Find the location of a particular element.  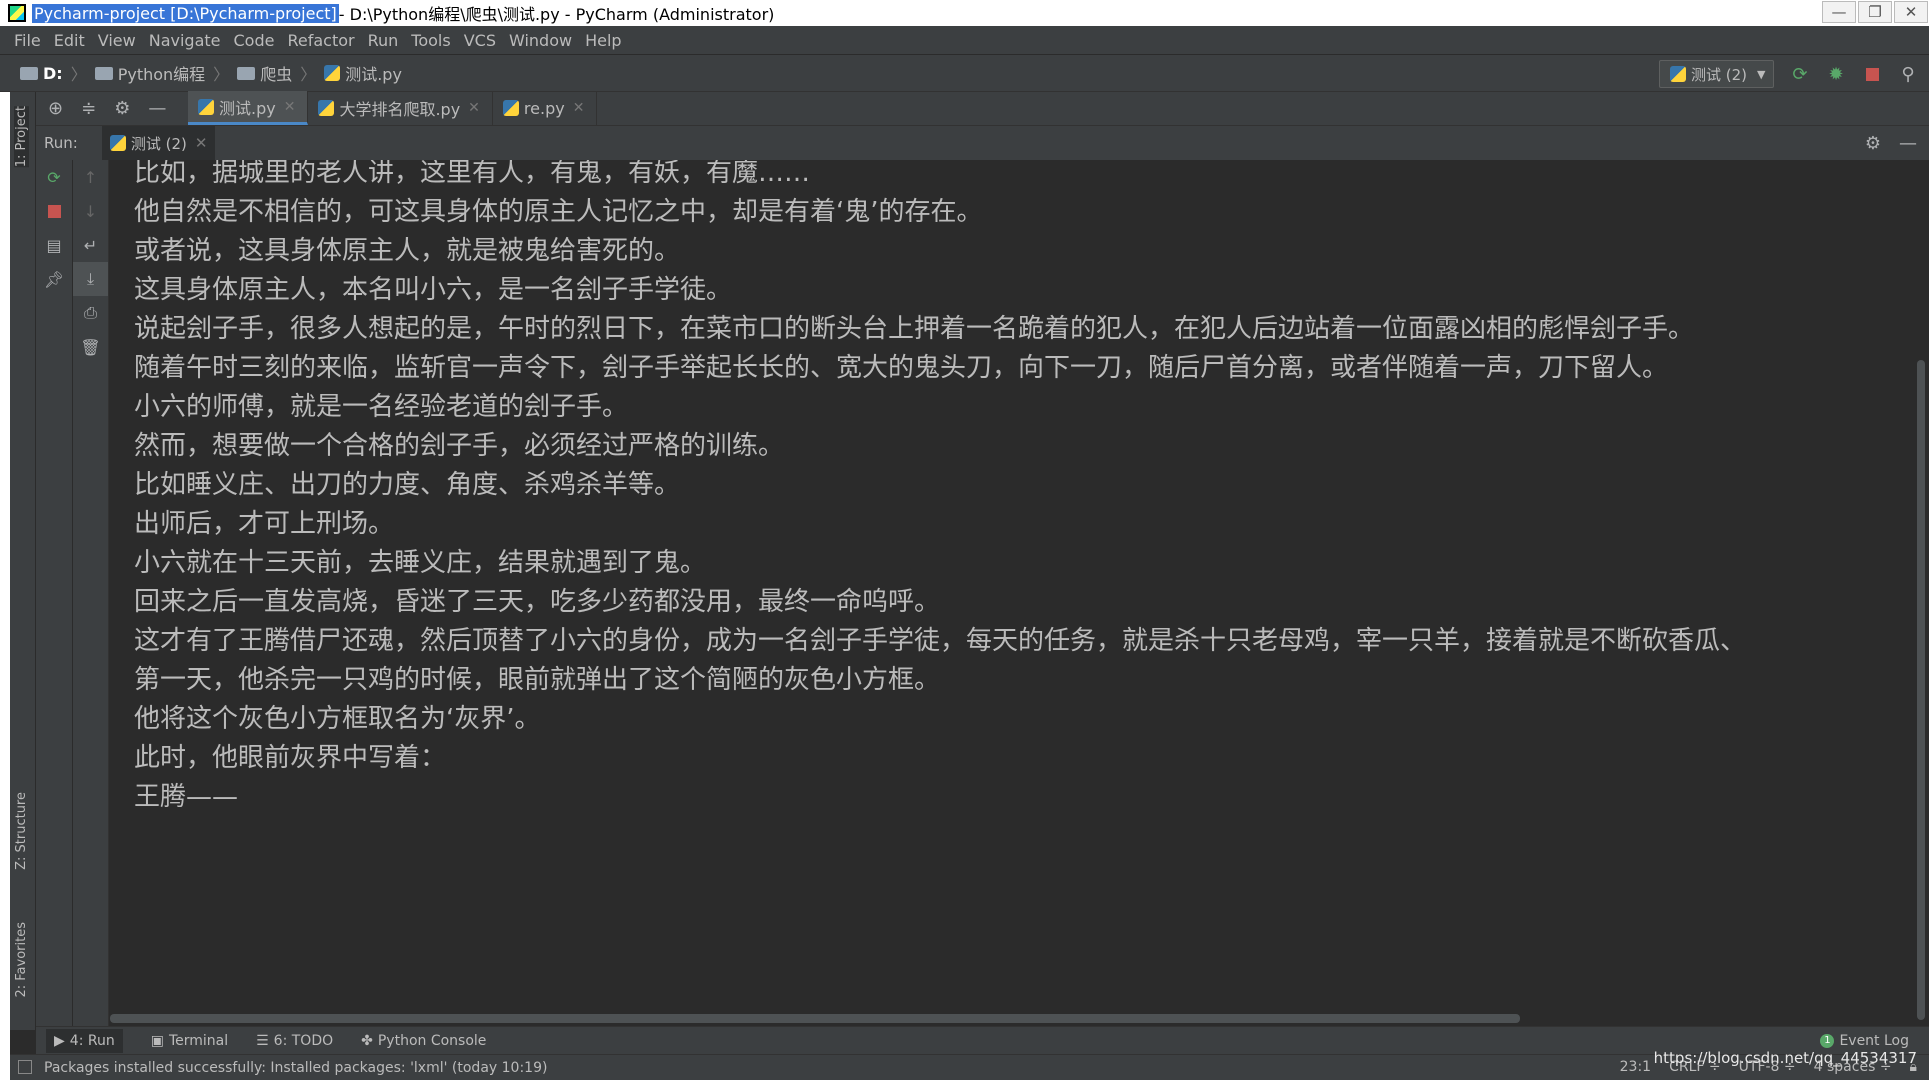

target-icon: ⊕ is located at coordinates (55, 108).